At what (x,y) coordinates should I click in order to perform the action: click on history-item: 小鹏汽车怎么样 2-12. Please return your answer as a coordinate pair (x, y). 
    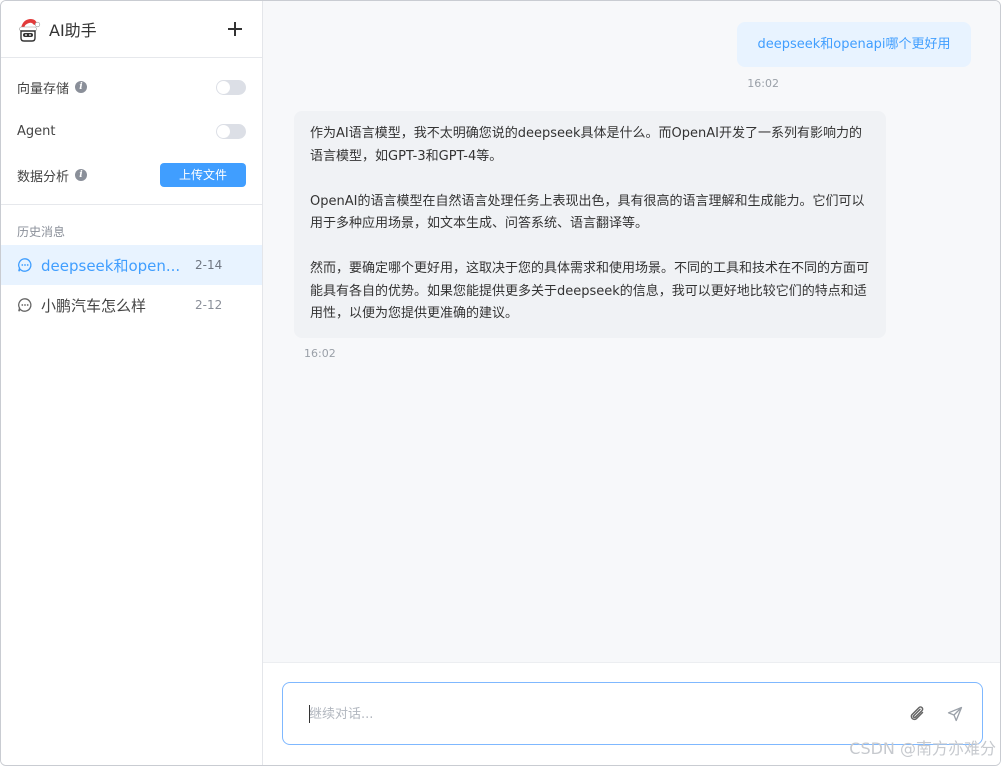
    Looking at the image, I should click on (131, 305).